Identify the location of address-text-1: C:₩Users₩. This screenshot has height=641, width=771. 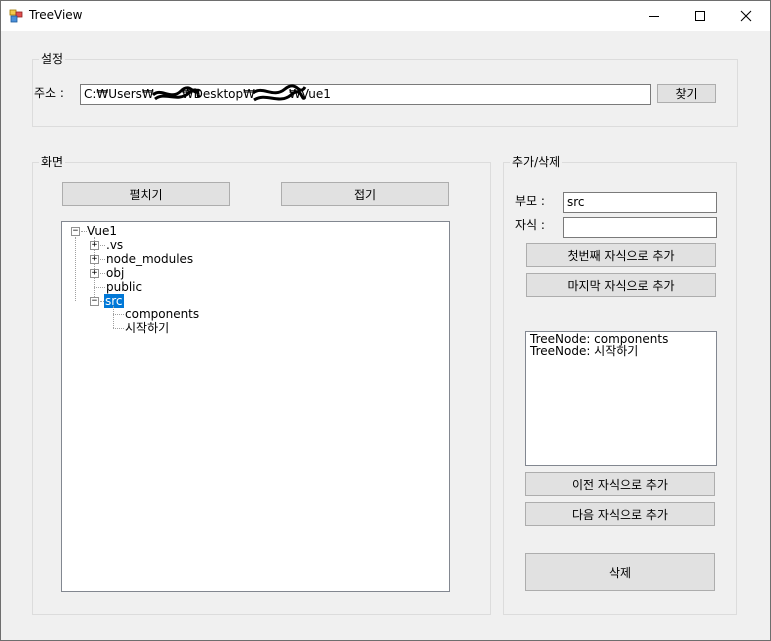
(119, 94).